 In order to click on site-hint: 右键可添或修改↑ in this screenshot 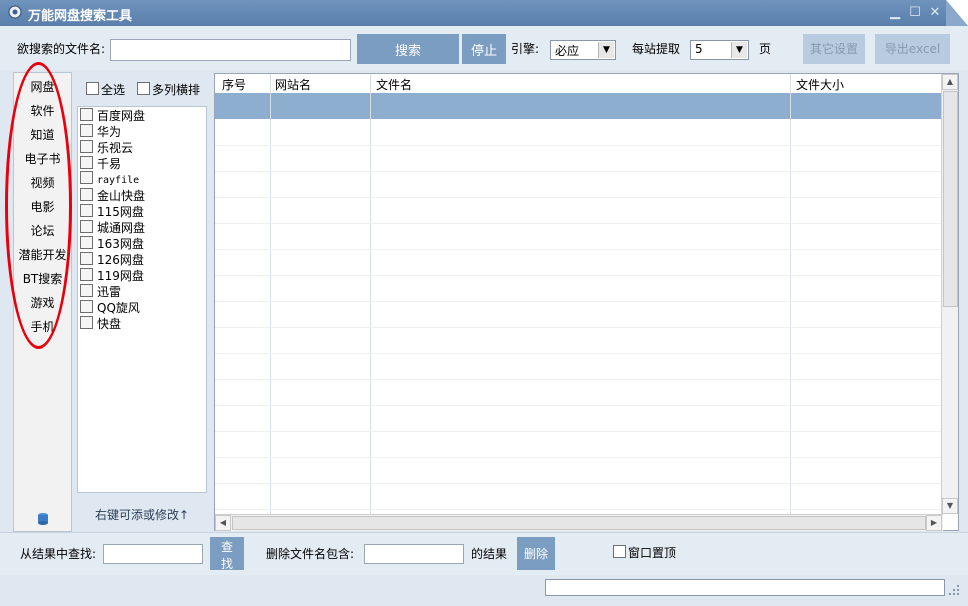, I will do `click(142, 515)`.